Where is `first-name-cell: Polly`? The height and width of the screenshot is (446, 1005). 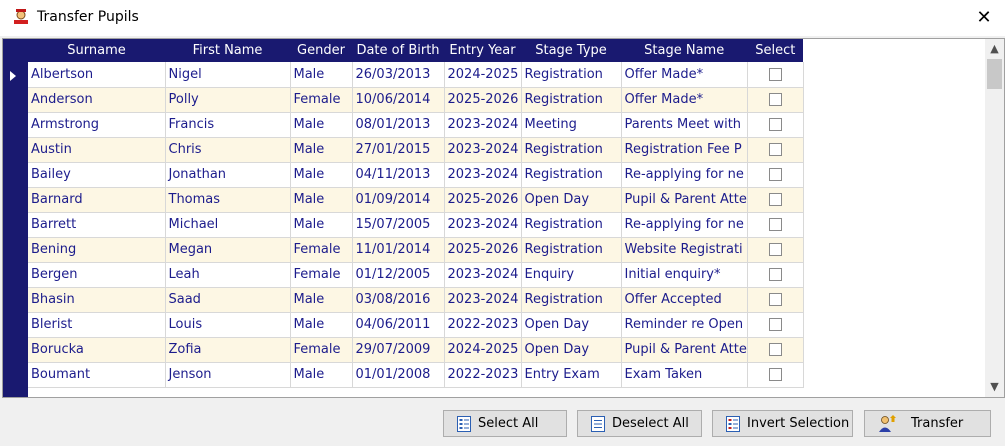 first-name-cell: Polly is located at coordinates (228, 100).